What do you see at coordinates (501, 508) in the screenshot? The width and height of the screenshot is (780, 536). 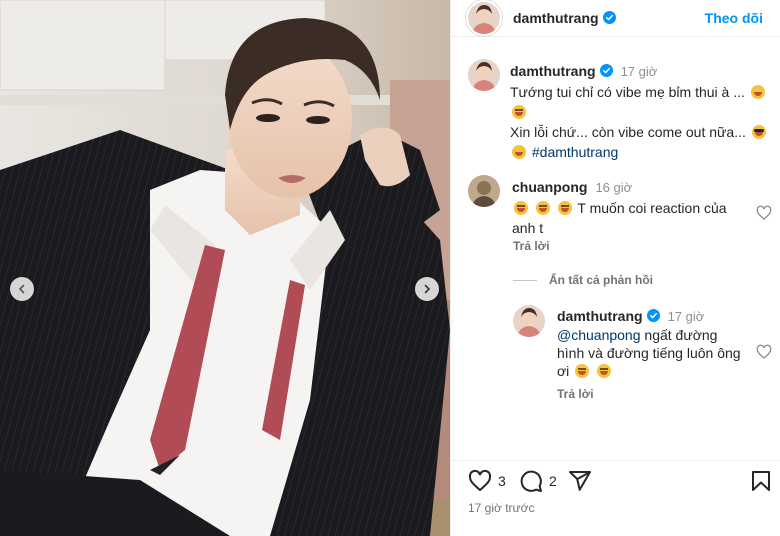 I see `post-time-ago: 17 giờ trước` at bounding box center [501, 508].